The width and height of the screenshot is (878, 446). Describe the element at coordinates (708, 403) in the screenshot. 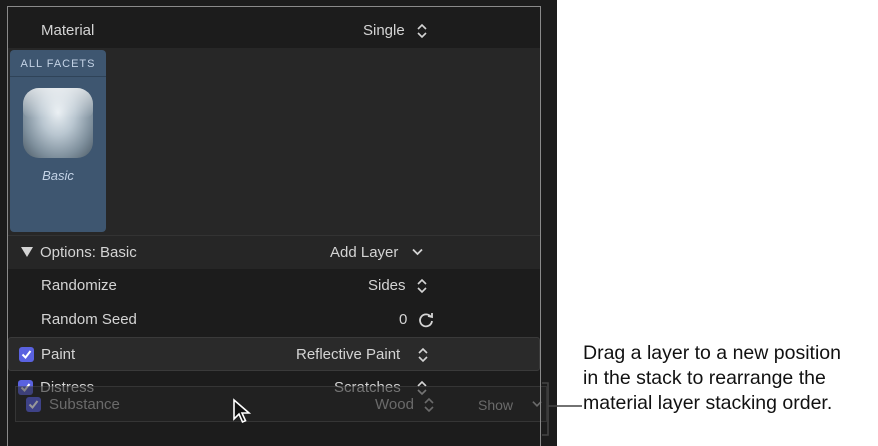

I see `callout-line-3: material layer stacking order.` at that location.